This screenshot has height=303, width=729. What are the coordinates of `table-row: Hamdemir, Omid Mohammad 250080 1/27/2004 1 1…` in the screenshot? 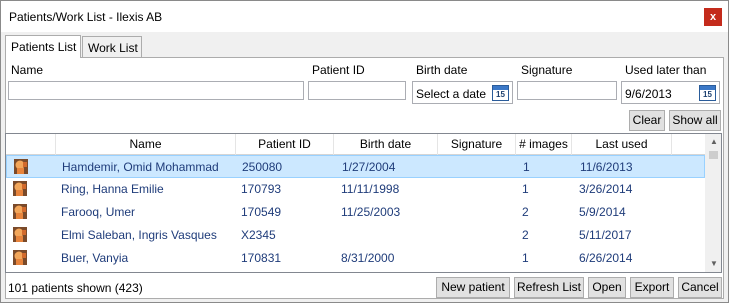 It's located at (355, 166).